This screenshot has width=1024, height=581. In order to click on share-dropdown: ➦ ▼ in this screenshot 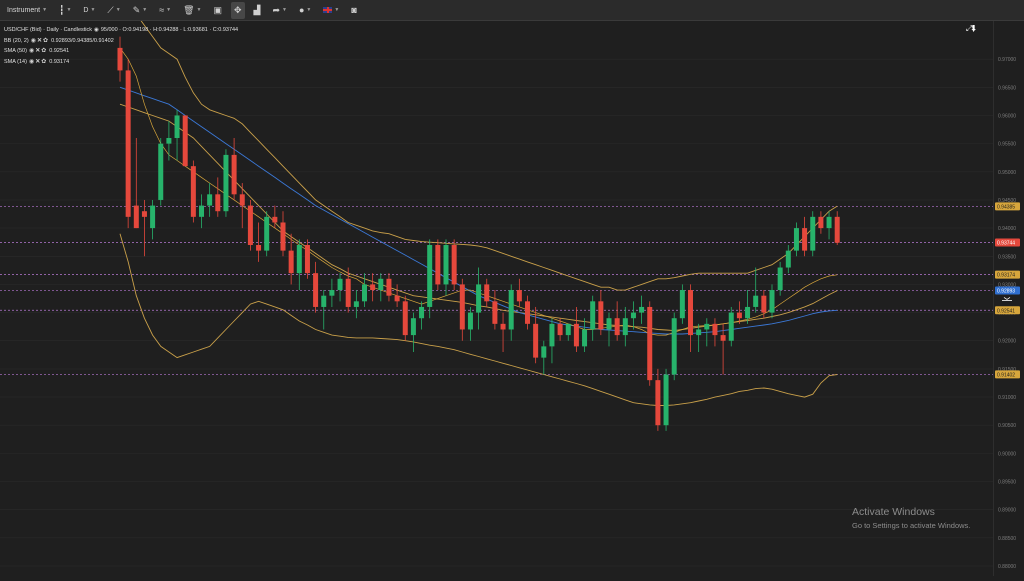, I will do `click(279, 10)`.